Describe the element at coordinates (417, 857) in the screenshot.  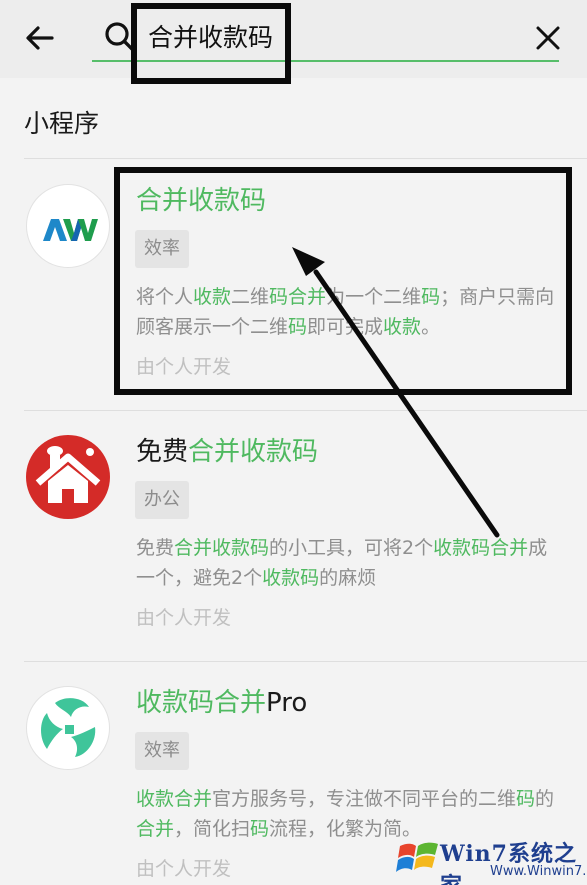
I see `windows-logo-icon` at that location.